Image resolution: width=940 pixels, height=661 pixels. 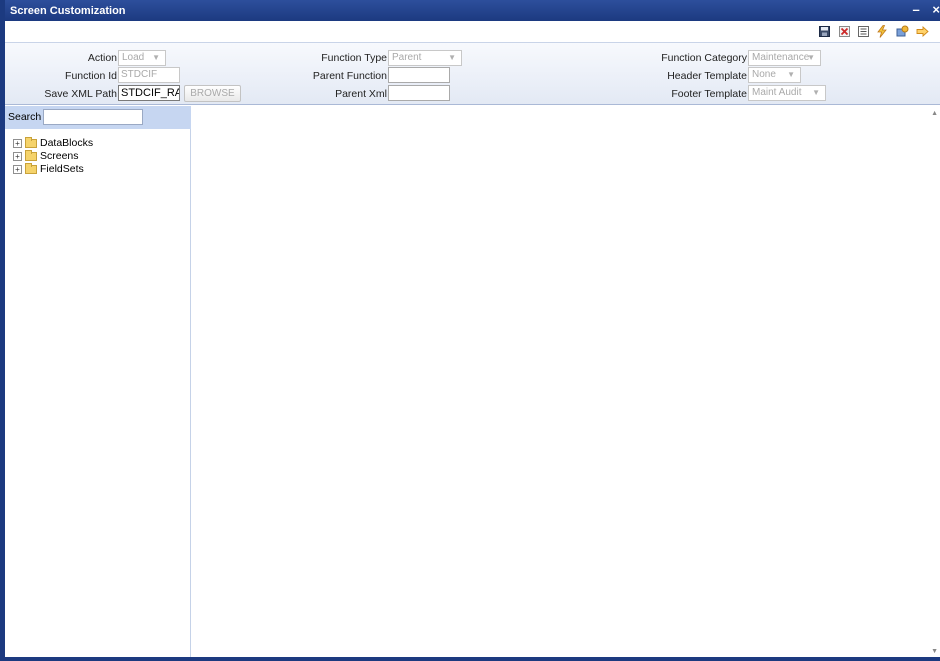 I want to click on header-template-label: Header Template, so click(x=707, y=76).